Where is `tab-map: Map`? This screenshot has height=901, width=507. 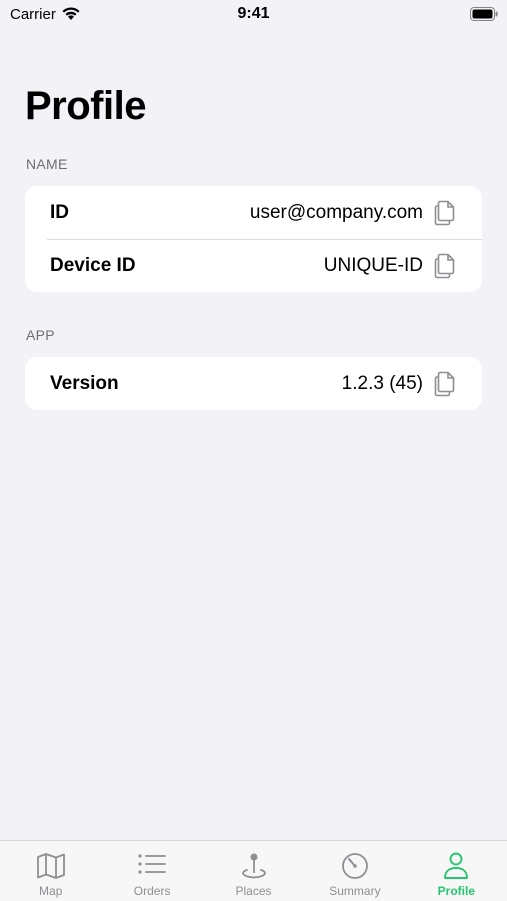 tab-map: Map is located at coordinates (50, 871).